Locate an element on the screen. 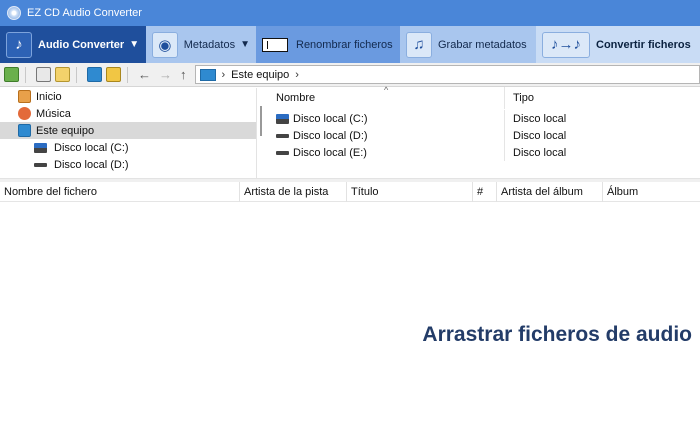 This screenshot has height=426, width=700. row-name: Disco local (E:) is located at coordinates (330, 152).